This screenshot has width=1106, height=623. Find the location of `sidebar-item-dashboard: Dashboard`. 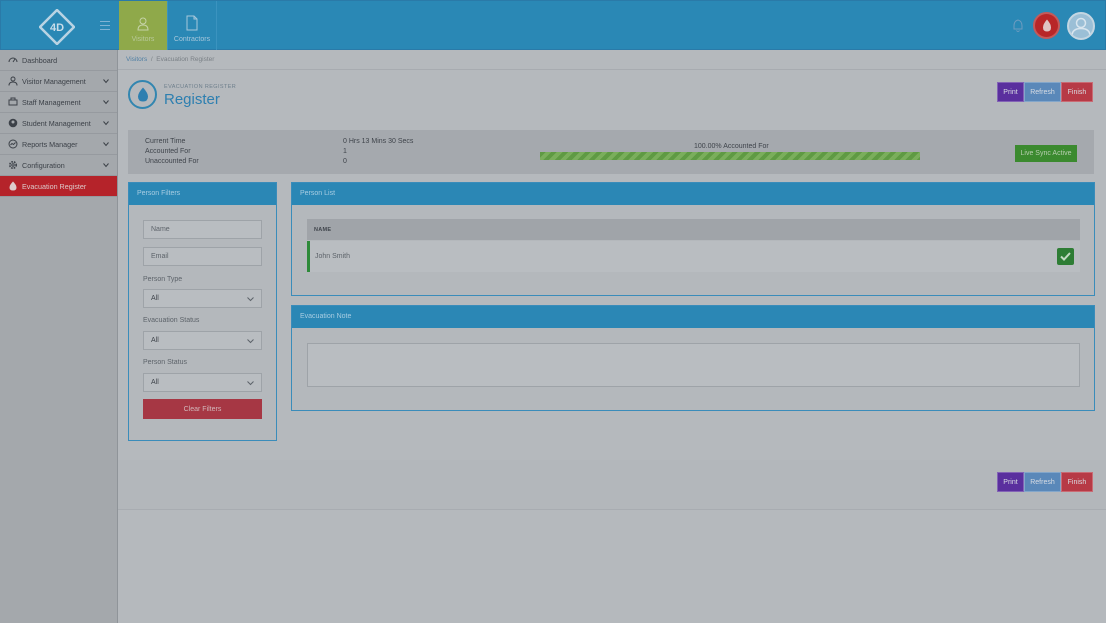

sidebar-item-dashboard: Dashboard is located at coordinates (58, 60).